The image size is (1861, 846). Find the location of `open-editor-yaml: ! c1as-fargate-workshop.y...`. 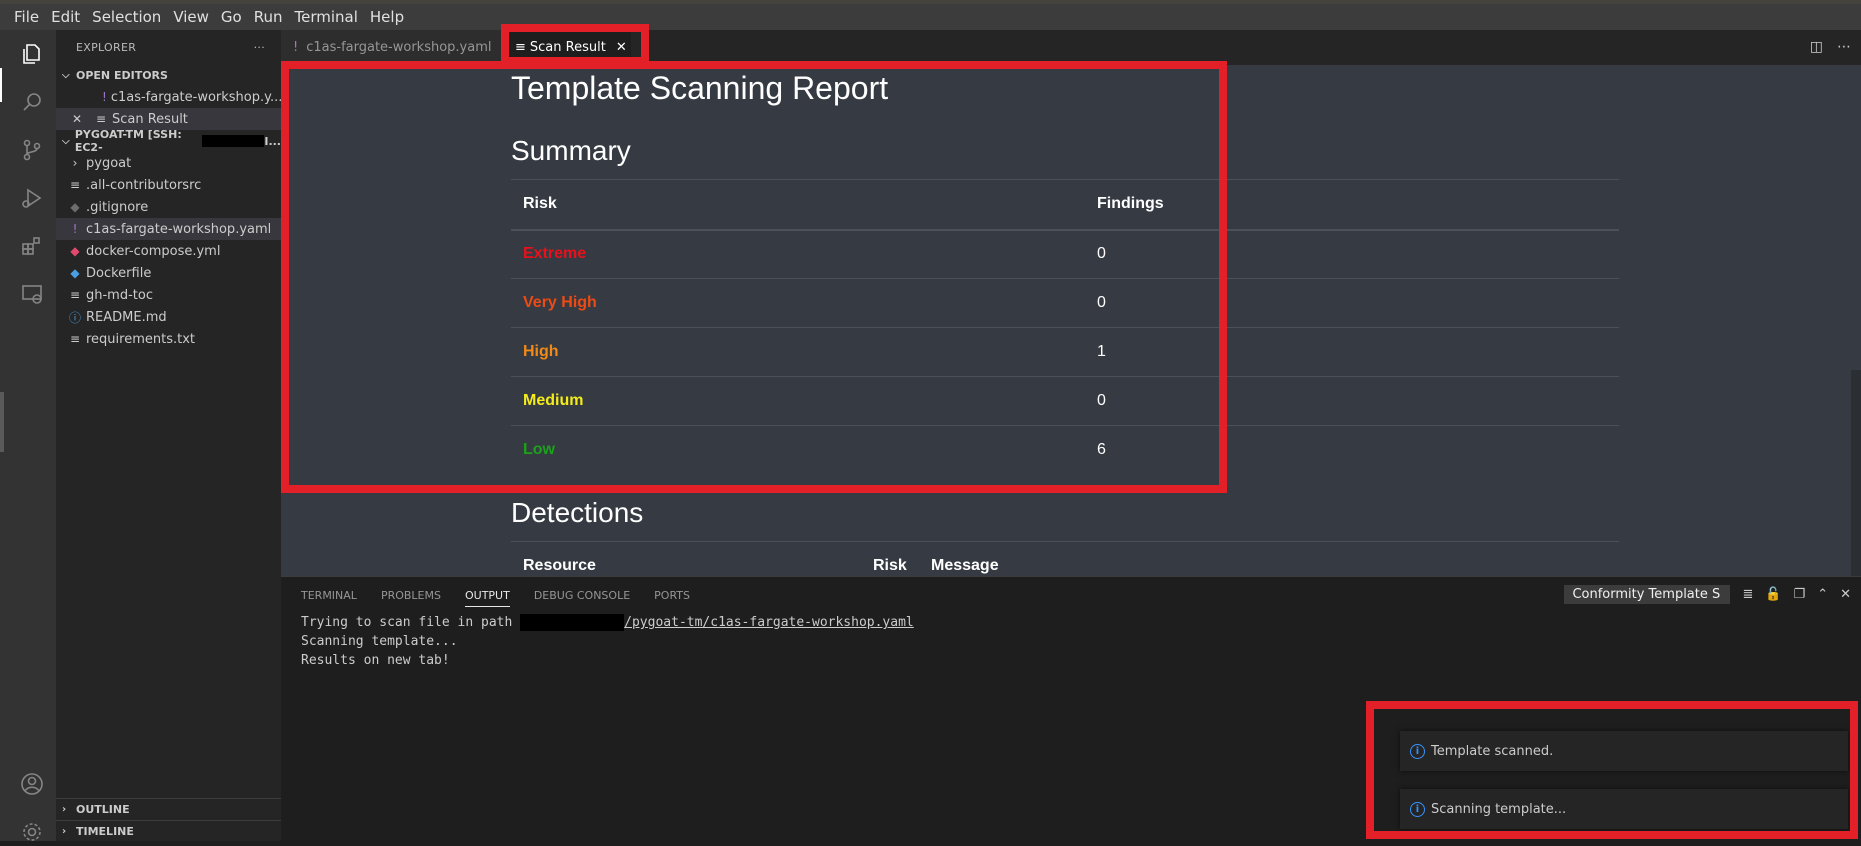

open-editor-yaml: ! c1as-fargate-workshop.y... is located at coordinates (168, 97).